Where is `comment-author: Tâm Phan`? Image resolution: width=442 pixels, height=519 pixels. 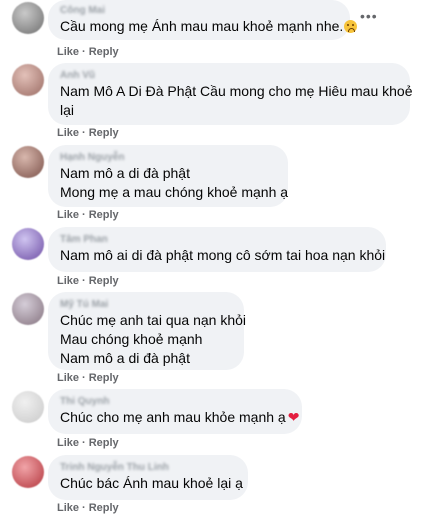
comment-author: Tâm Phan is located at coordinates (217, 239).